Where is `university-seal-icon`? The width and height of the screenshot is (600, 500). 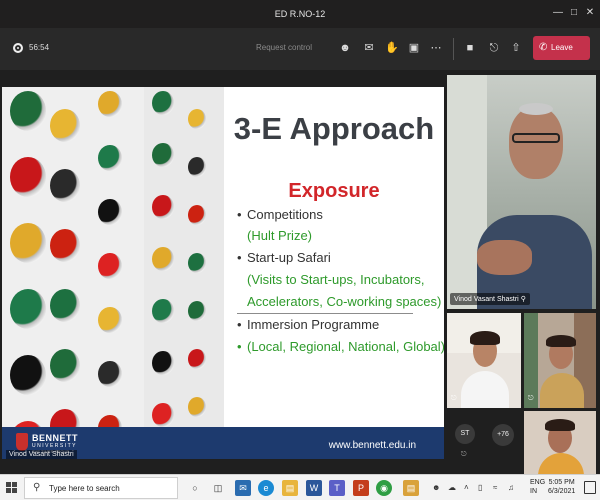 university-seal-icon is located at coordinates (22, 442).